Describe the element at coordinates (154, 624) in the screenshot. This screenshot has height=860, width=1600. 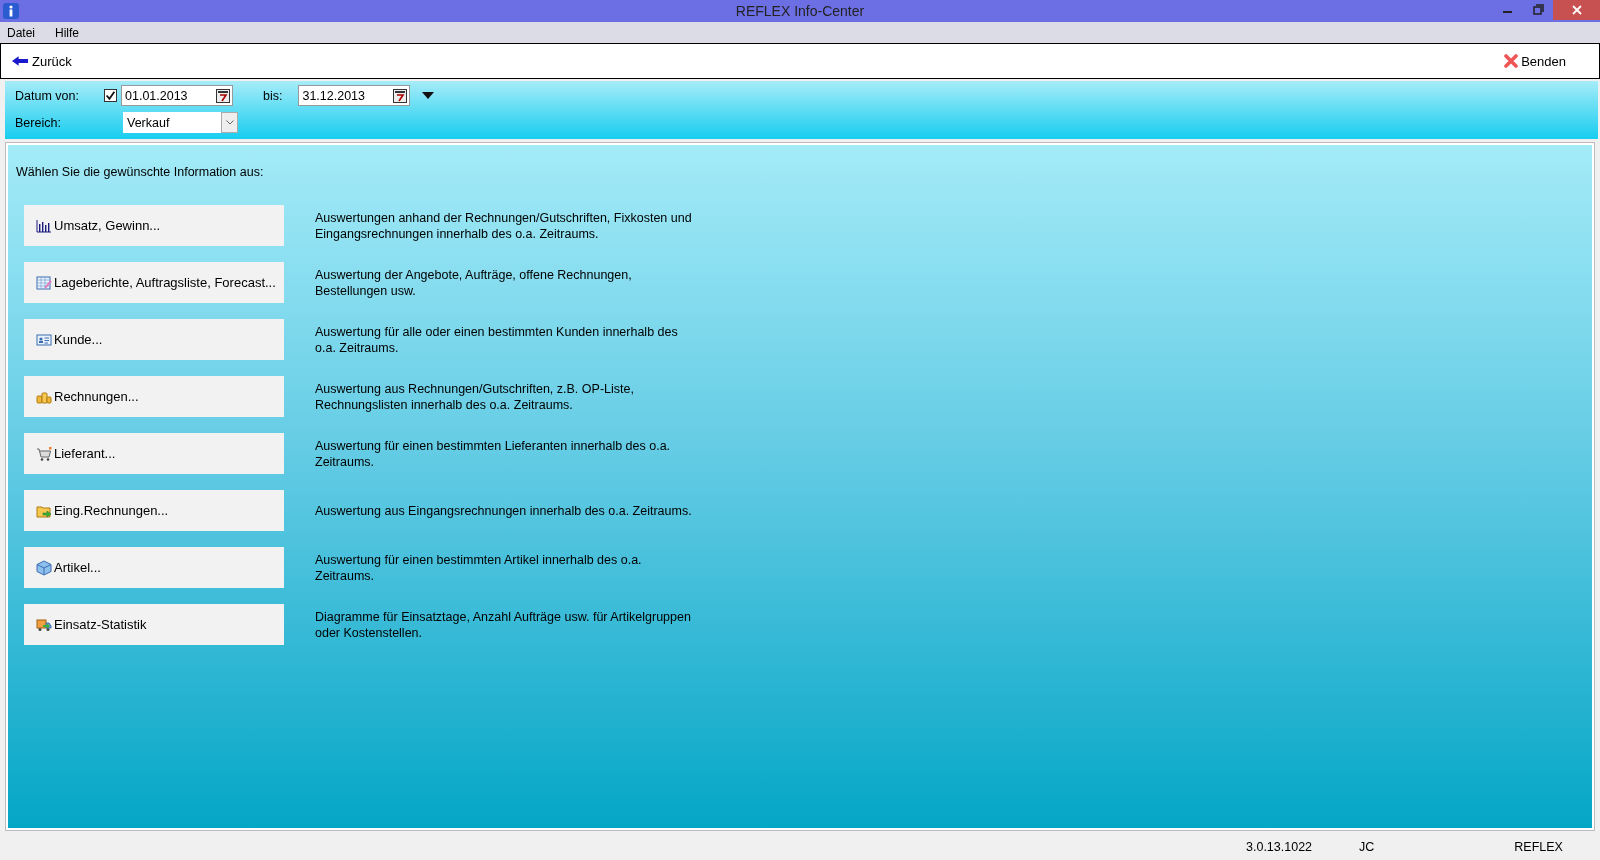
I see `option-button: Einsatz-Statistik` at that location.